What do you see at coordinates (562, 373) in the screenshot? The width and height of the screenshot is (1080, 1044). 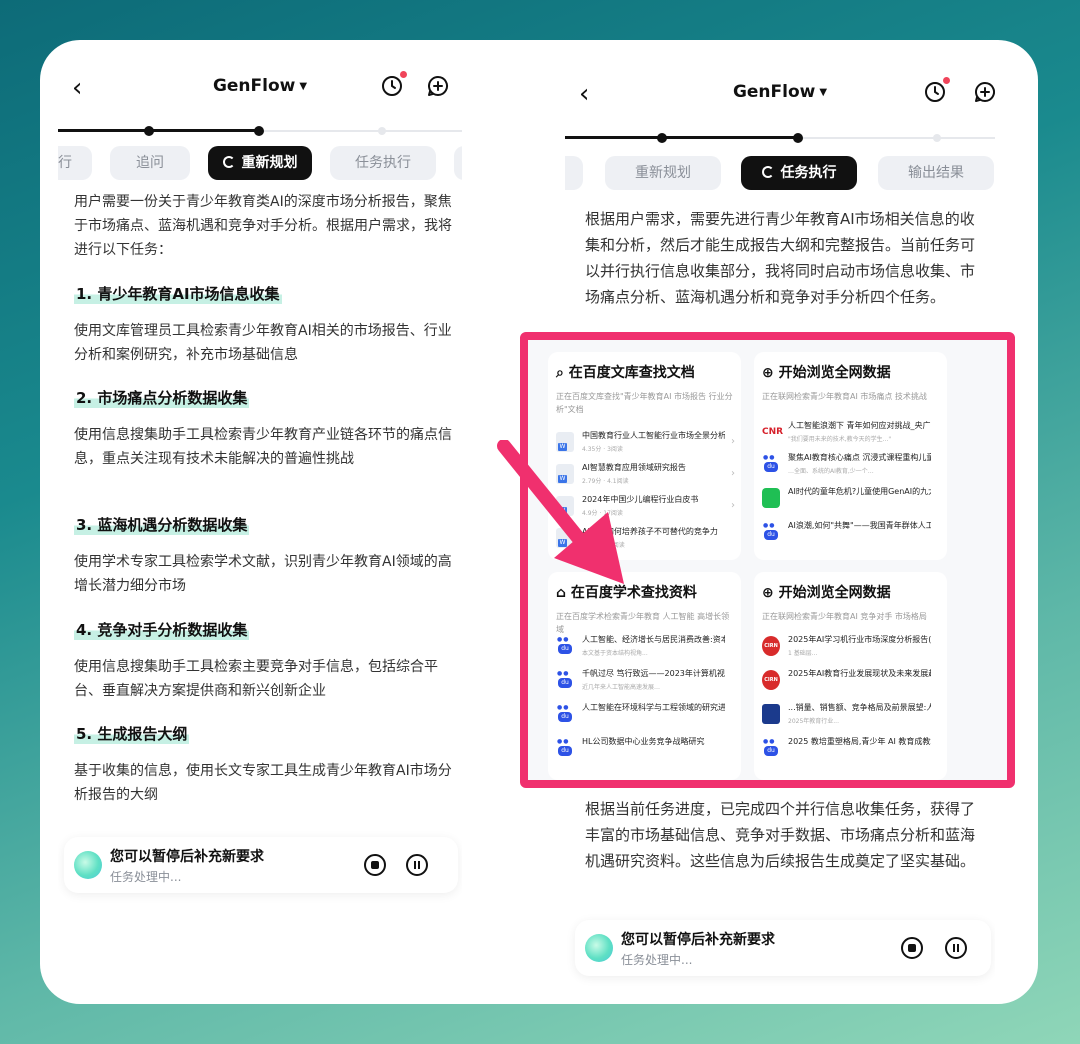 I see `search-icon: ⌕` at bounding box center [562, 373].